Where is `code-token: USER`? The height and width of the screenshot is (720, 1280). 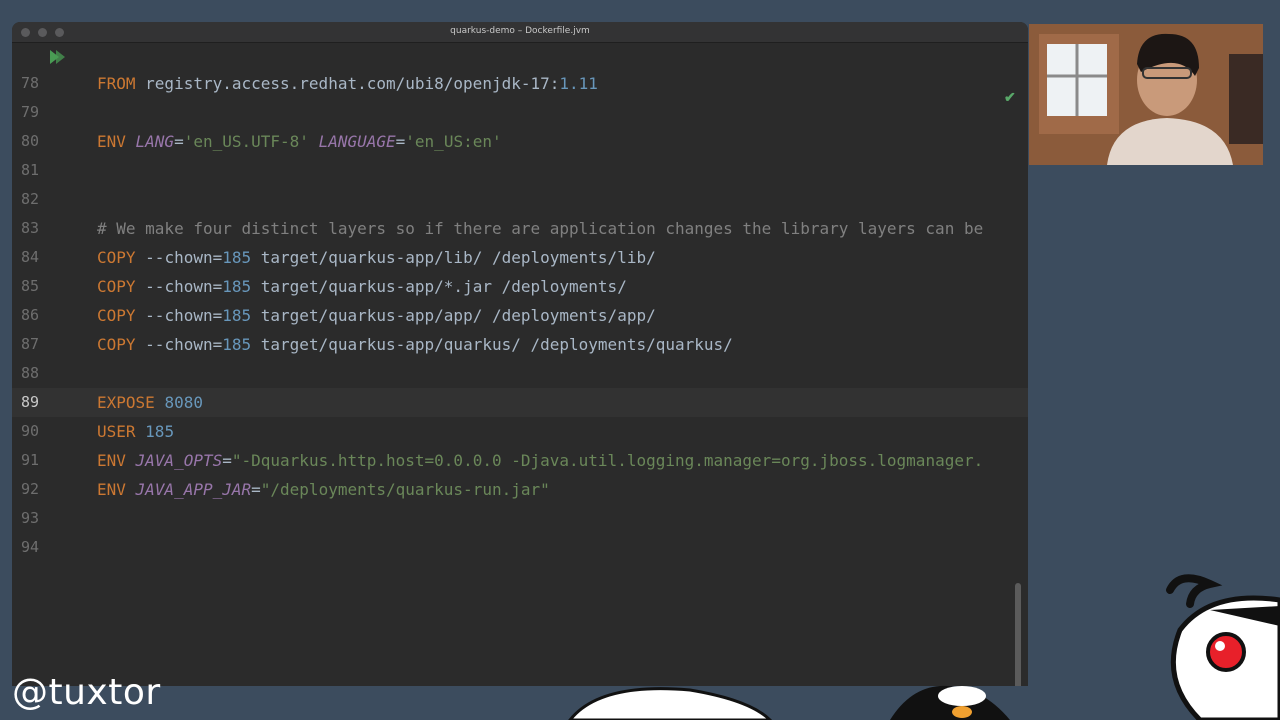 code-token: USER is located at coordinates (121, 431).